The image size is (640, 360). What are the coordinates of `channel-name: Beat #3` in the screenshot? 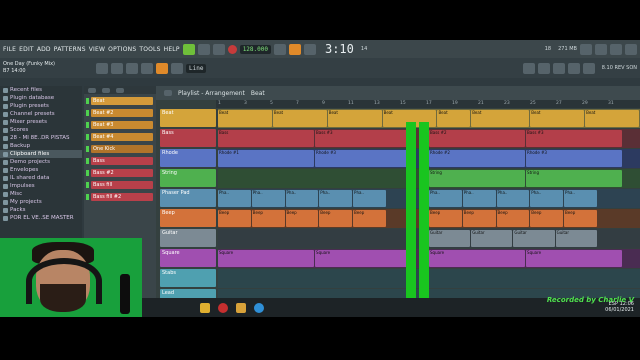 It's located at (122, 124).